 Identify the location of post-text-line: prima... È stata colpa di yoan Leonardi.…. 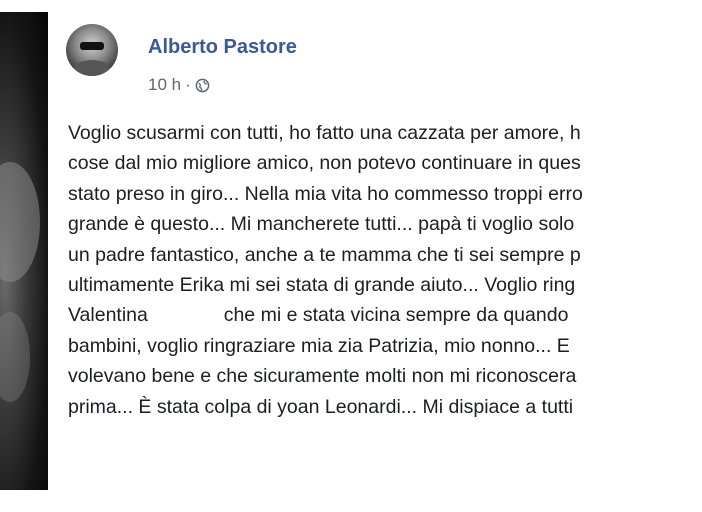
(321, 406).